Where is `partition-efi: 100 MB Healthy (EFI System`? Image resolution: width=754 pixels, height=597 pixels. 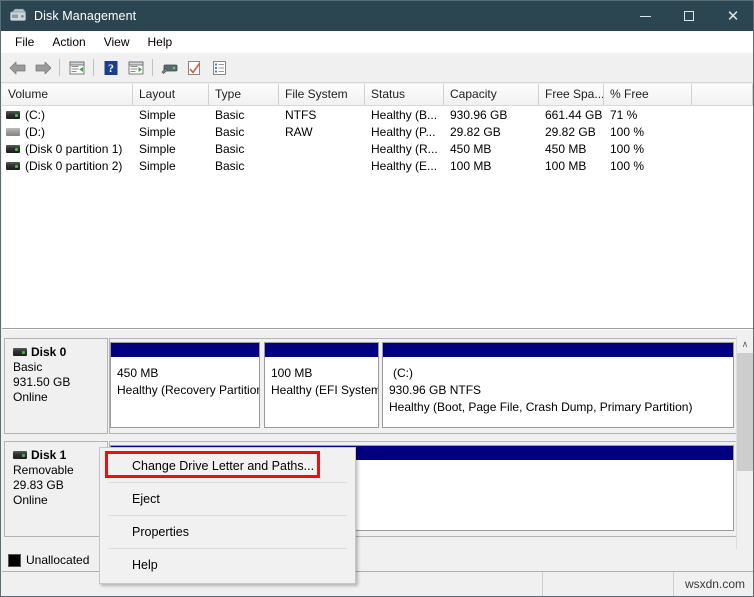
partition-efi: 100 MB Healthy (EFI System is located at coordinates (321, 385).